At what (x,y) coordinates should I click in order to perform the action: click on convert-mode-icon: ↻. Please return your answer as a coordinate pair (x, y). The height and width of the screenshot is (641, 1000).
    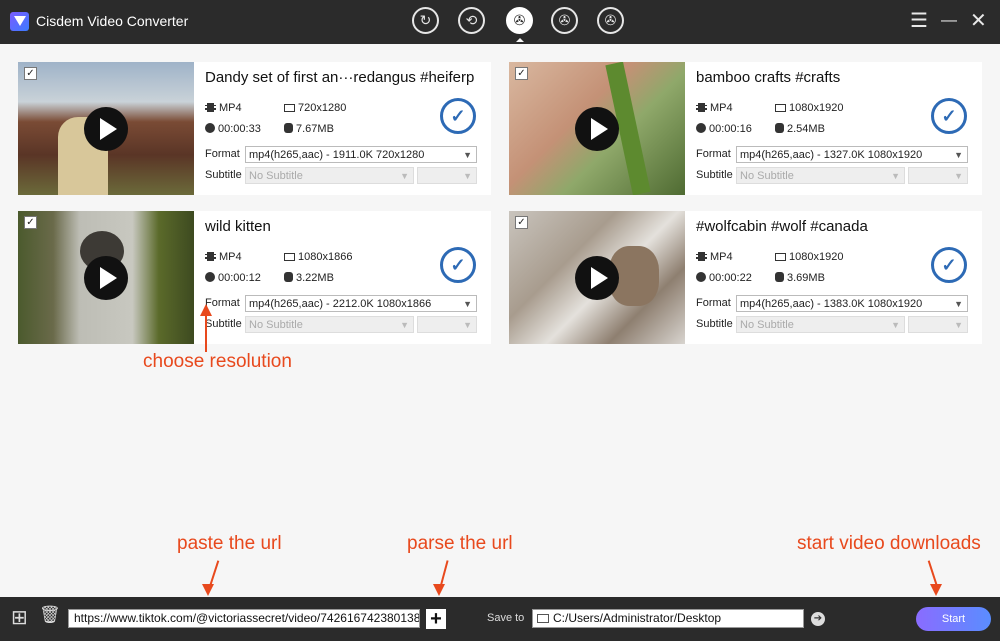
    Looking at the image, I should click on (425, 20).